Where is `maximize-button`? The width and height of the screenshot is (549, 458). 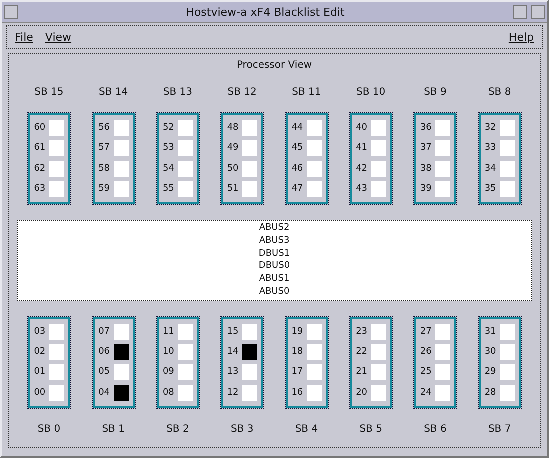 maximize-button is located at coordinates (538, 12).